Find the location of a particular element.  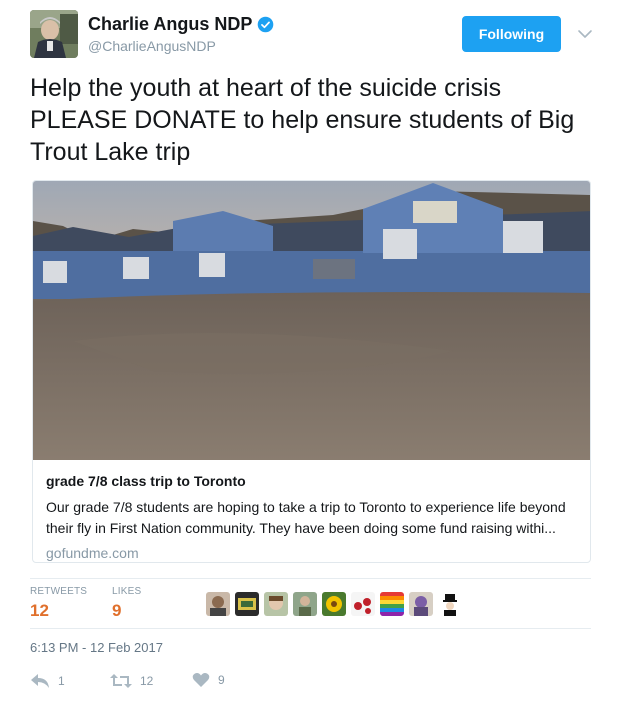

likes-count: 9 is located at coordinates (117, 610).